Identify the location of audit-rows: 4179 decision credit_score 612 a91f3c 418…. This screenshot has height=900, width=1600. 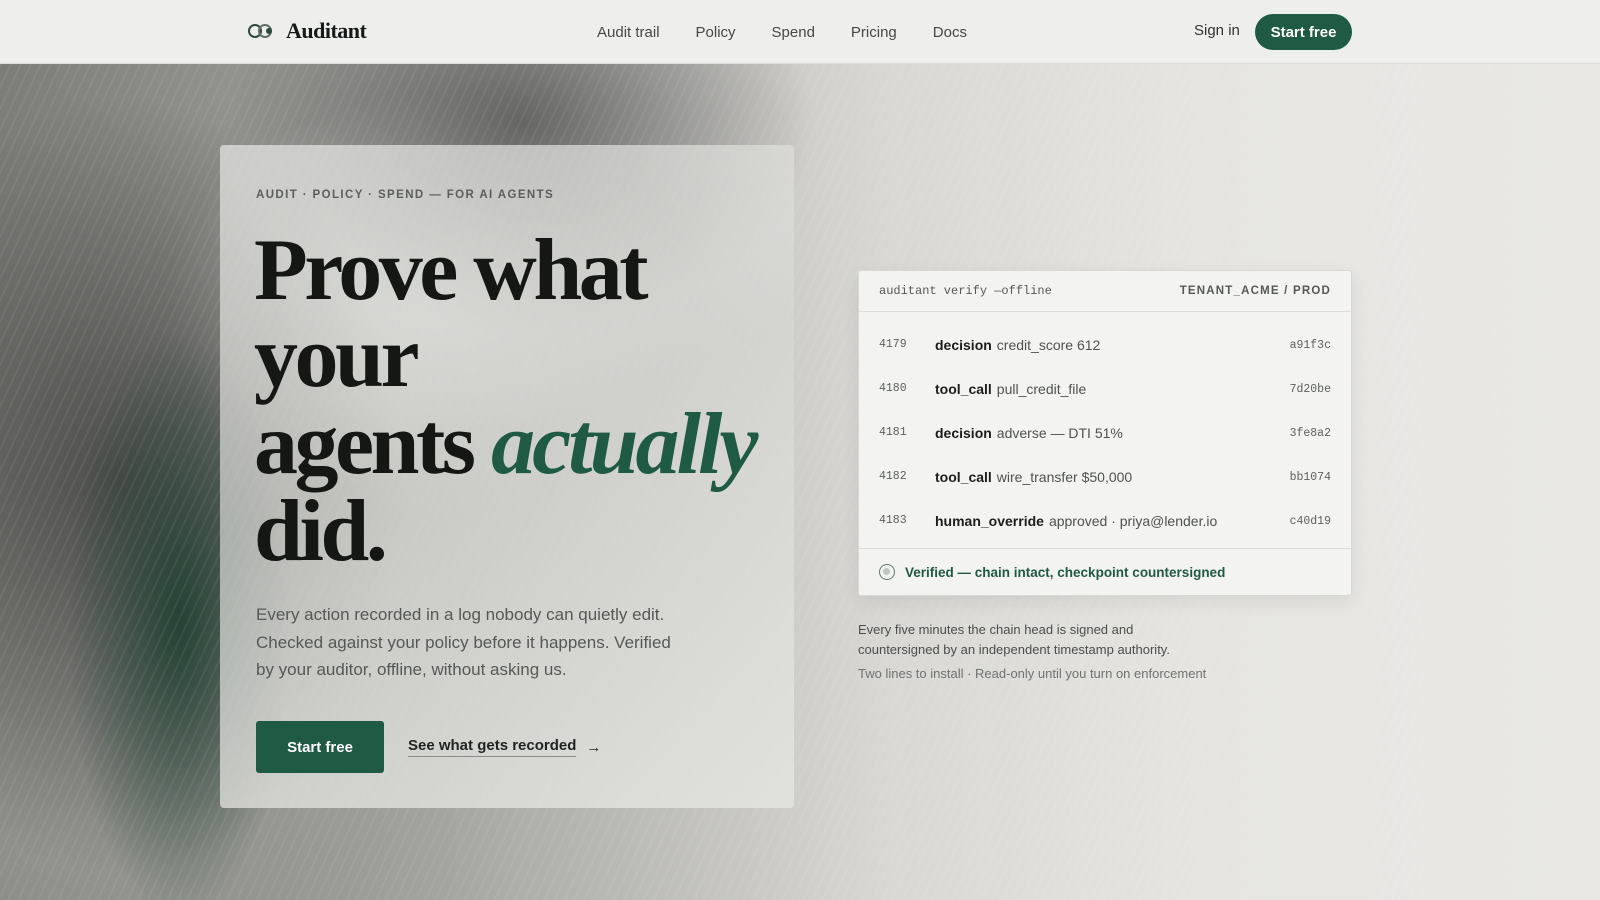
(1105, 430).